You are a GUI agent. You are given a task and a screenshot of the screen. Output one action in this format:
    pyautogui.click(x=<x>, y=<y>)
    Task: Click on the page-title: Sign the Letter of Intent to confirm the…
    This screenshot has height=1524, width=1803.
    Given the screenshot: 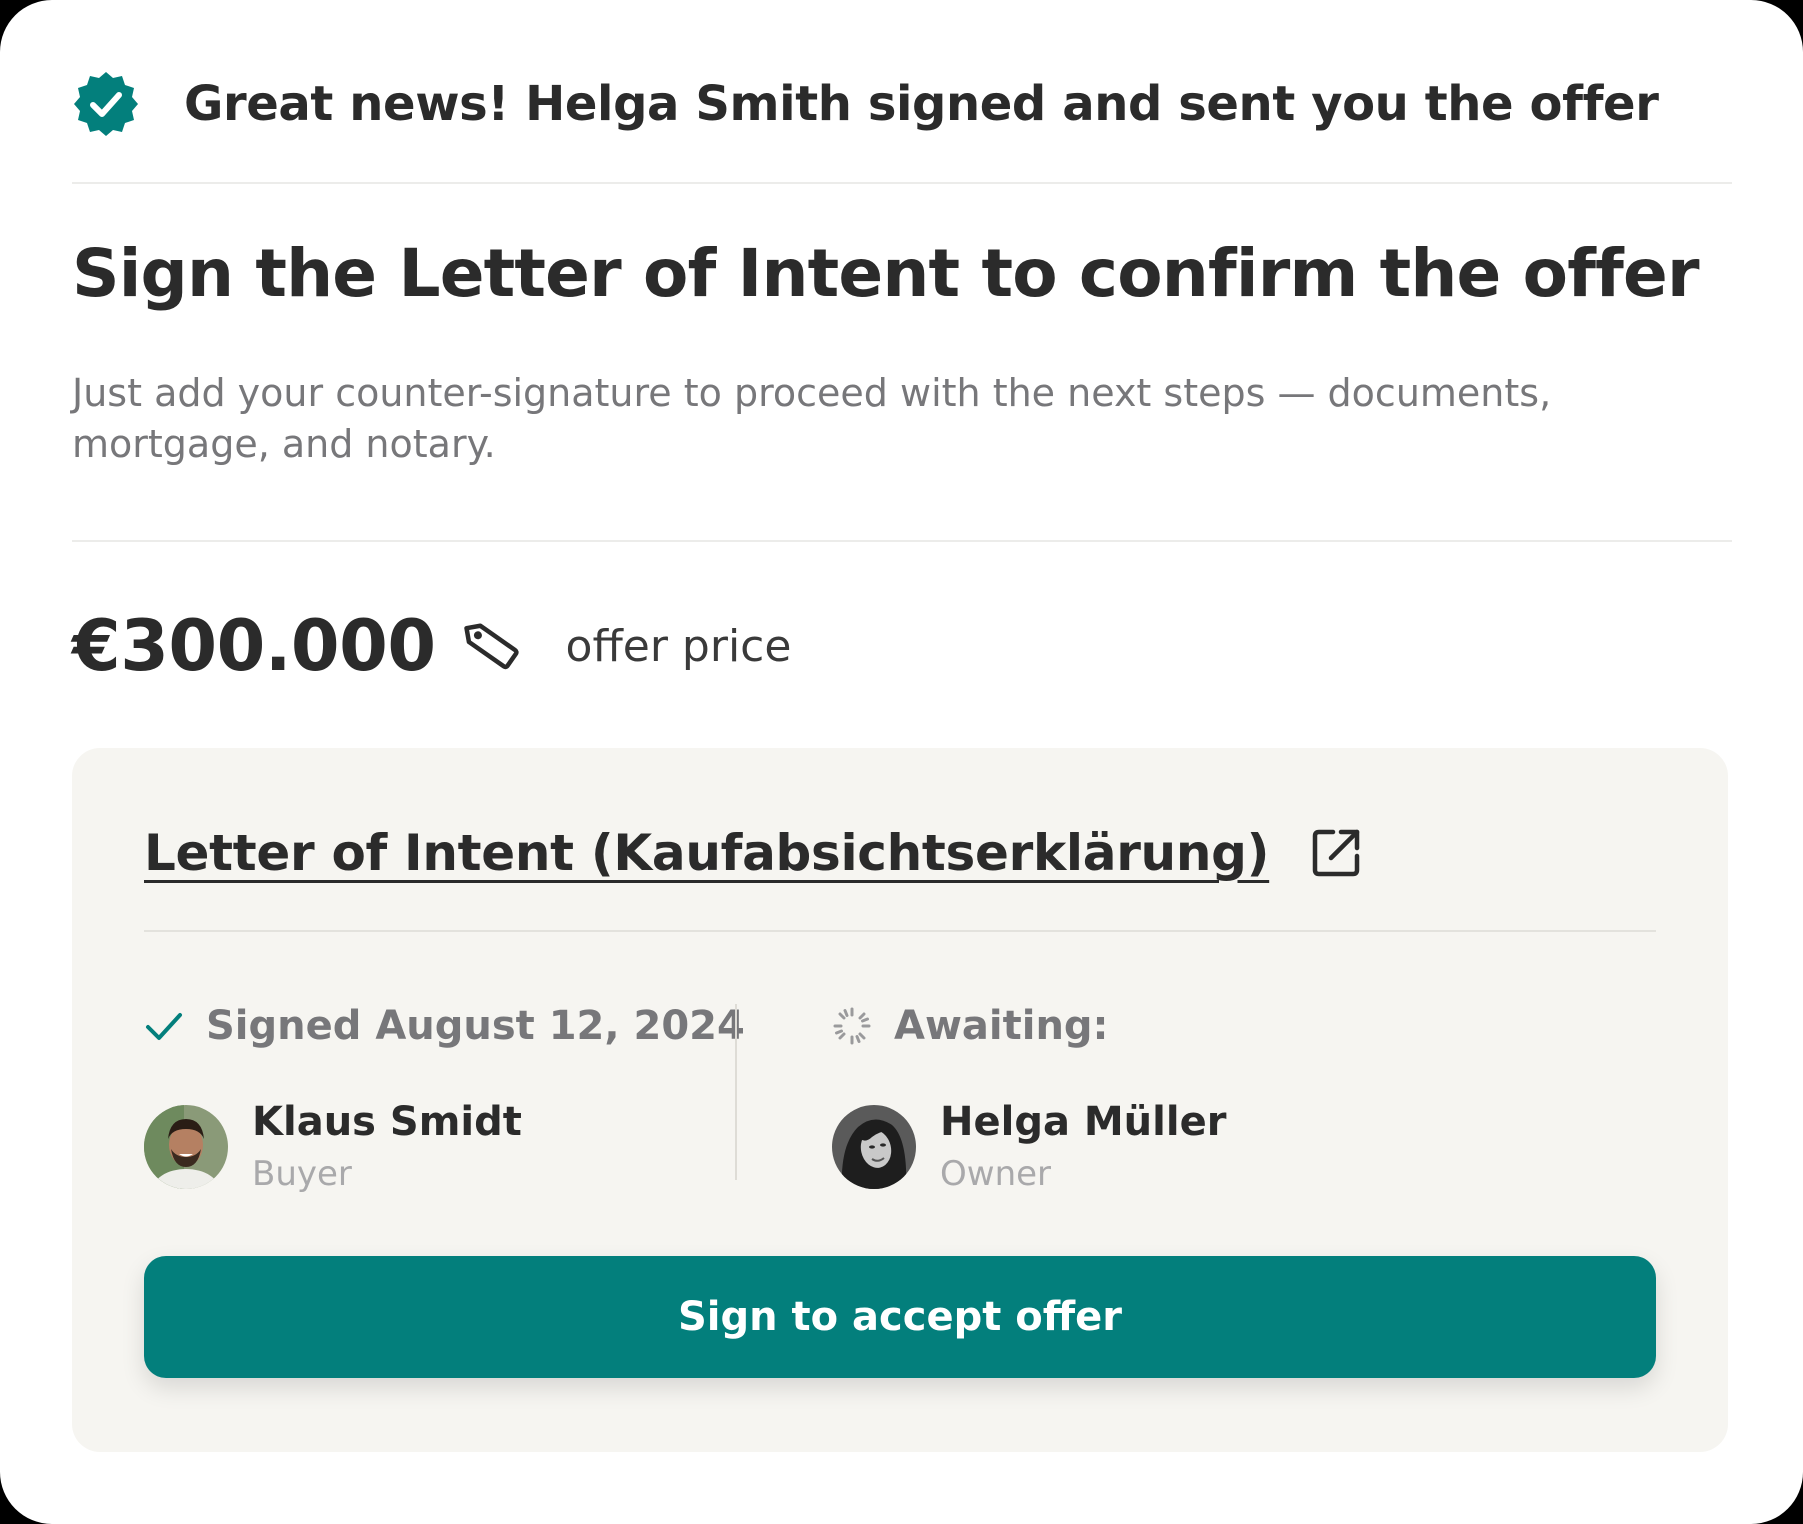 What is the action you would take?
    pyautogui.click(x=886, y=273)
    